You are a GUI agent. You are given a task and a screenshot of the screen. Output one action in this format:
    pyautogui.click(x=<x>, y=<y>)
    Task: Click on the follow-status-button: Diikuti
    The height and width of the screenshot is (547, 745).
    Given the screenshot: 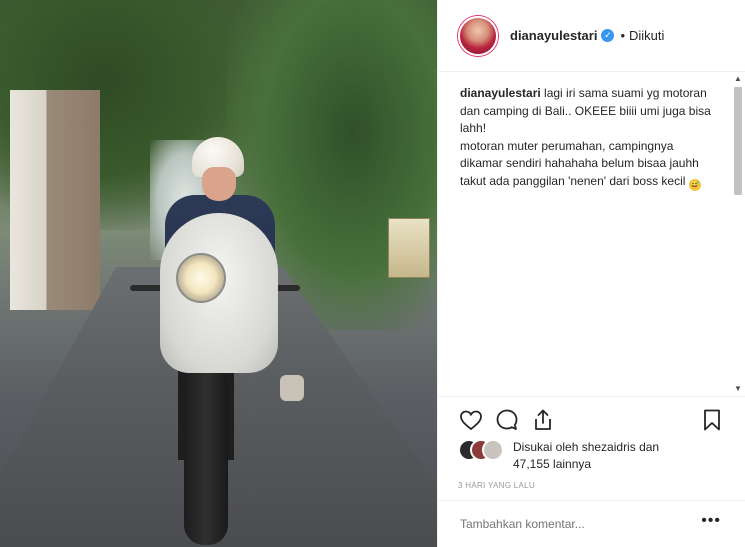 What is the action you would take?
    pyautogui.click(x=646, y=35)
    